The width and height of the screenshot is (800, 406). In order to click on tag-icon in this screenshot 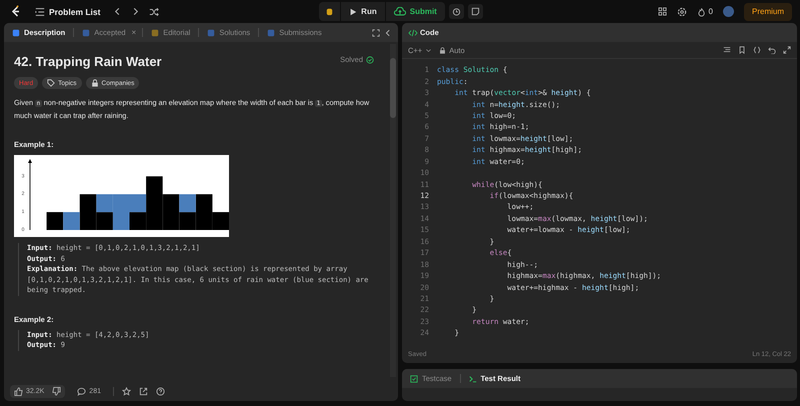, I will do `click(51, 83)`.